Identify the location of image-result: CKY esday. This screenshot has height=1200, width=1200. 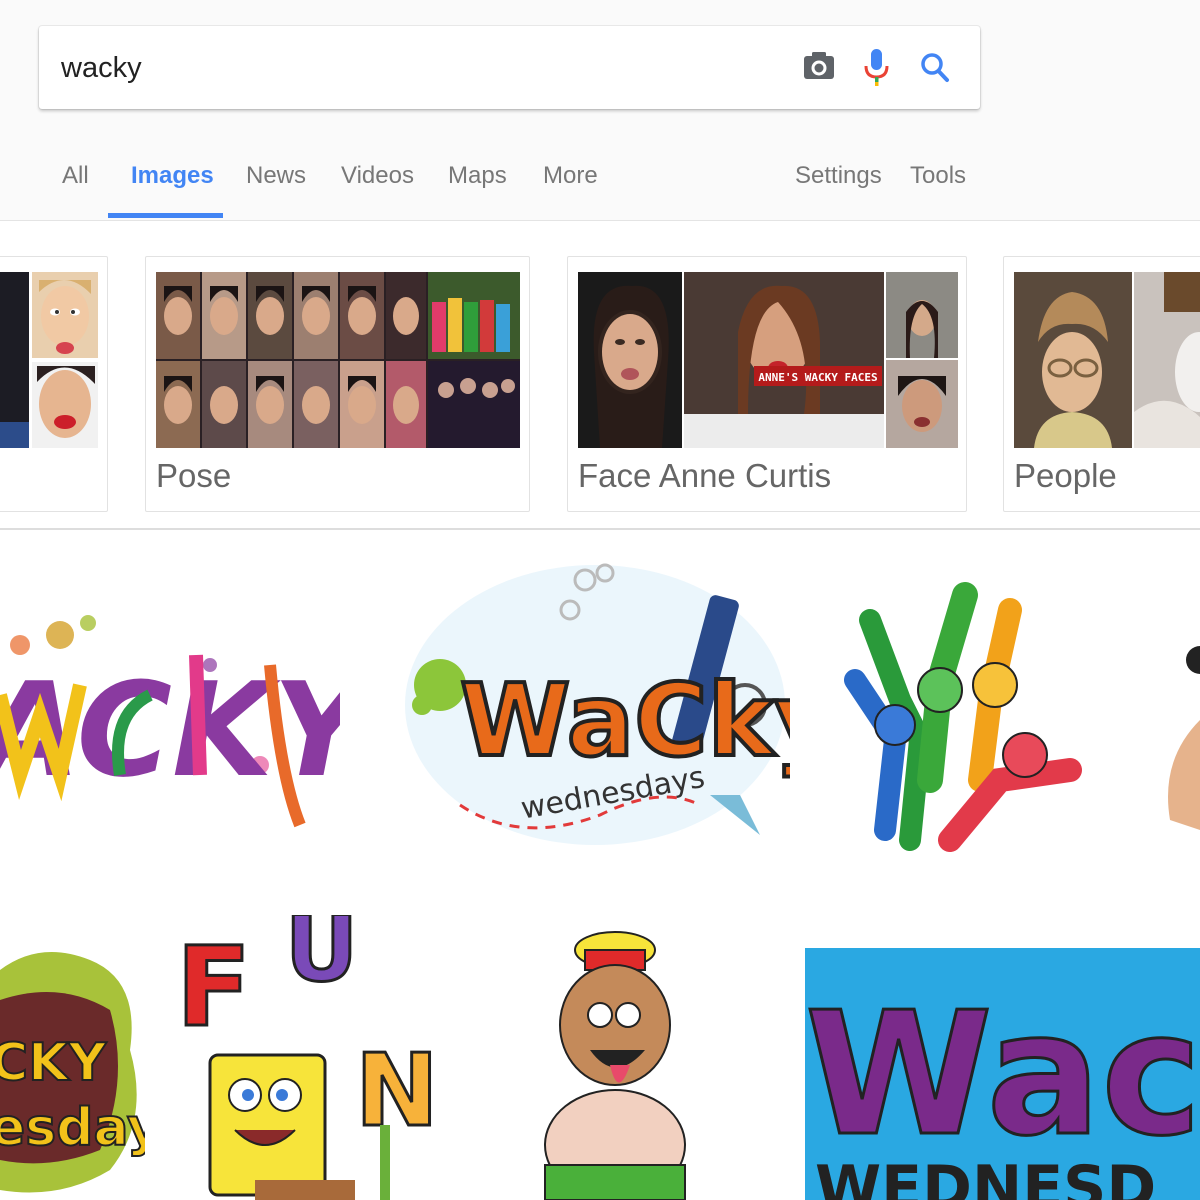
(72, 1065).